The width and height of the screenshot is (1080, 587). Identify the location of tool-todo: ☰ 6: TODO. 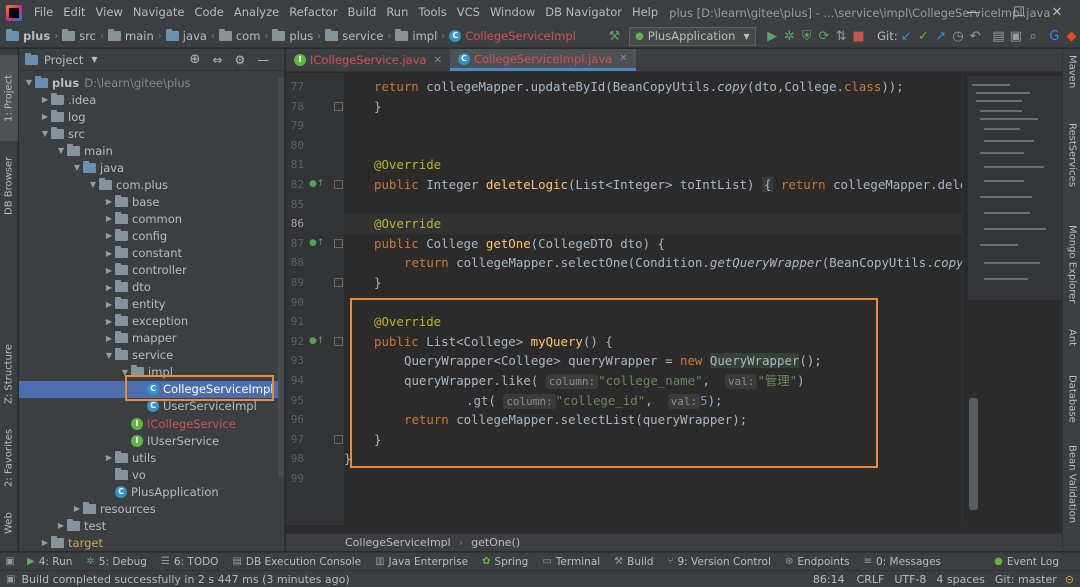
(190, 562).